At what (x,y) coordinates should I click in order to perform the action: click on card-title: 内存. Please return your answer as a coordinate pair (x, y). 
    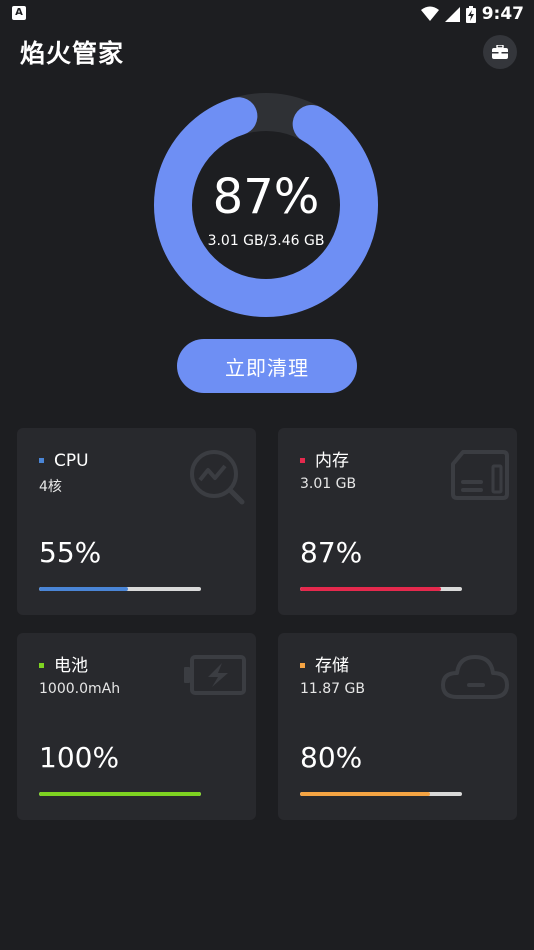
    Looking at the image, I should click on (332, 461).